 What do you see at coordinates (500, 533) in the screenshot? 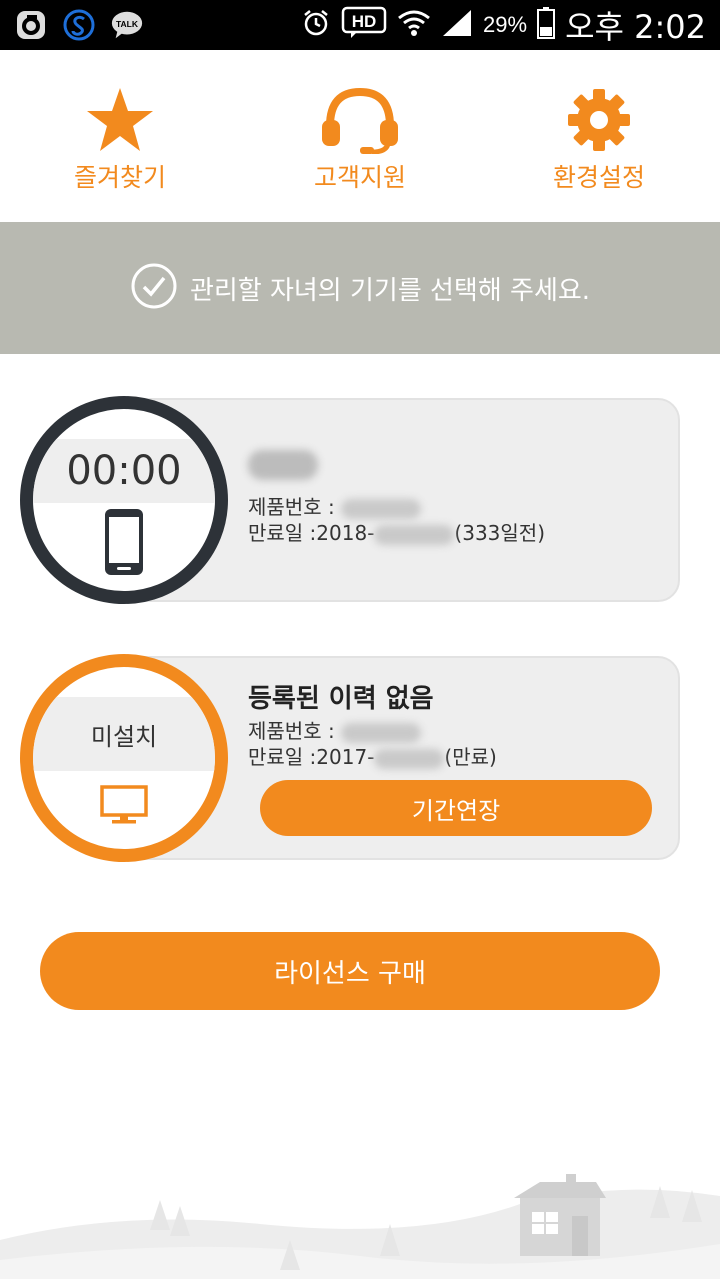
I see `expiry-status: (333일전)` at bounding box center [500, 533].